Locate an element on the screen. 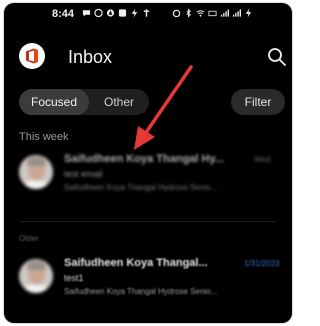 The image size is (320, 326). filter-button: Filter is located at coordinates (258, 102).